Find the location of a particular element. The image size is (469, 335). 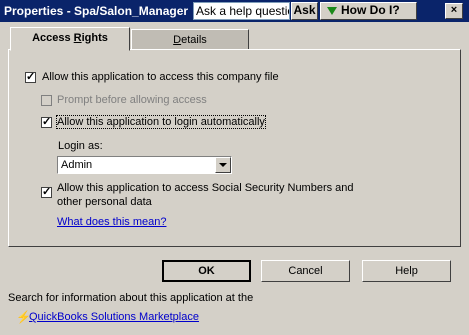

what-does-this-mean-link: What does this mean? is located at coordinates (111, 222).